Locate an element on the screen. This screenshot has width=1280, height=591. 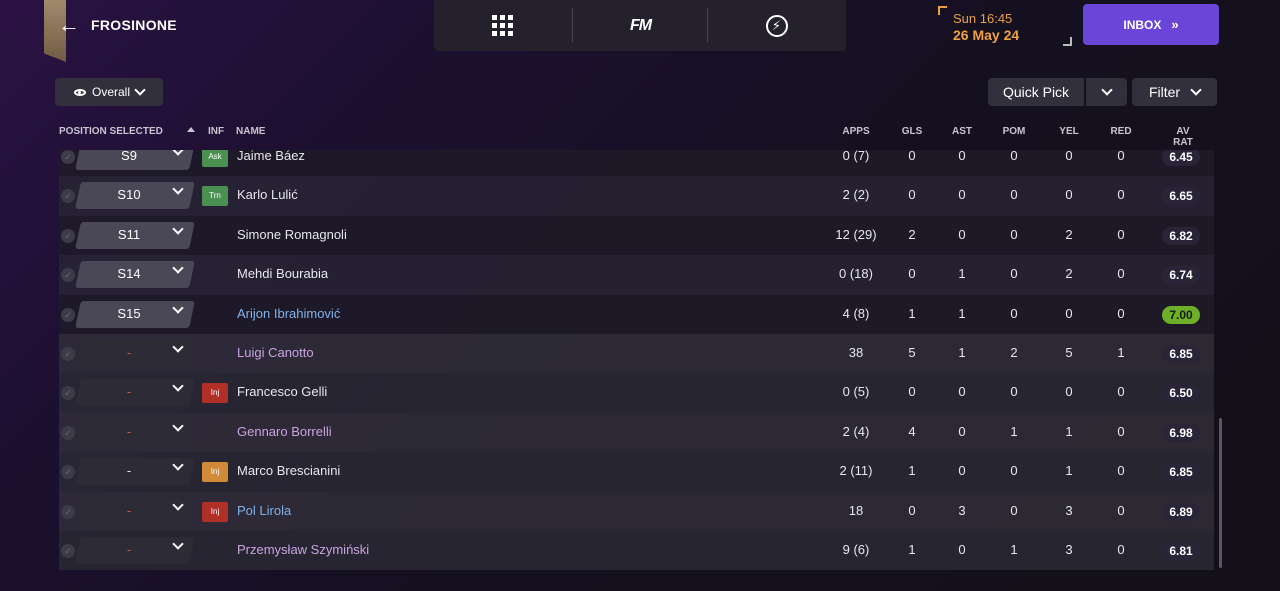
table-row: ✓ - Inj Pol Lirola 18 0 3 0 3 0 6.89 is located at coordinates (636, 511).